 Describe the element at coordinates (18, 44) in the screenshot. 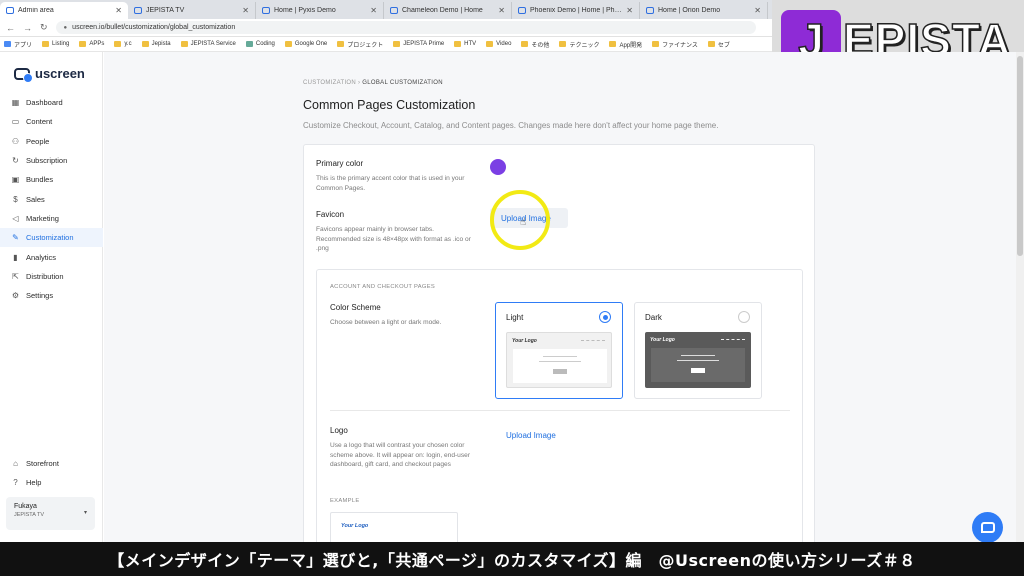

I see `bookmark-item: アプリ` at that location.